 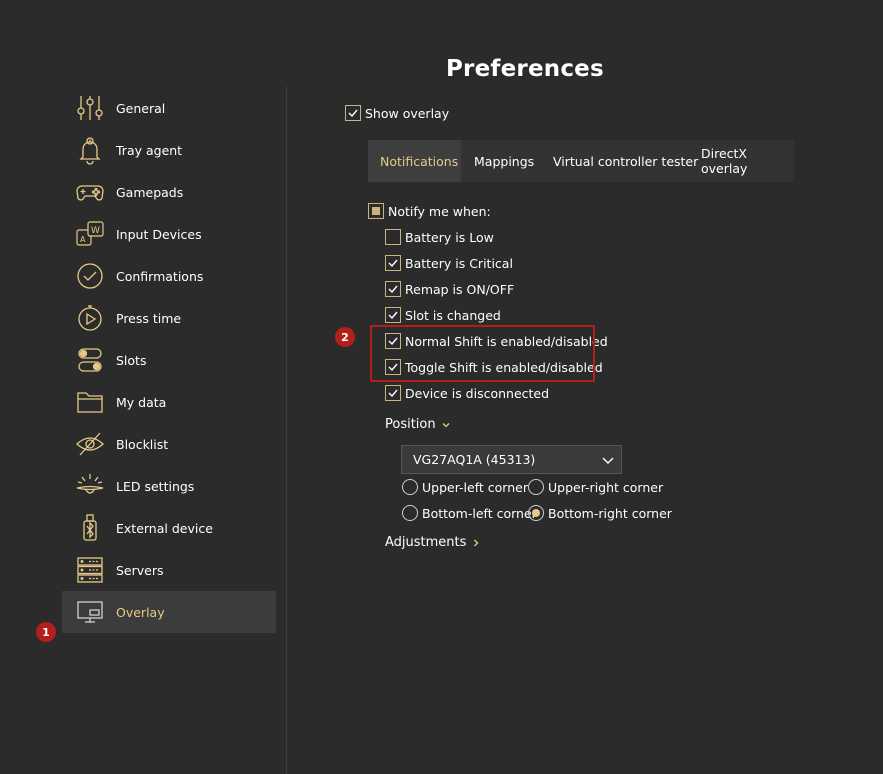 What do you see at coordinates (90, 108) in the screenshot?
I see `sliders-icon` at bounding box center [90, 108].